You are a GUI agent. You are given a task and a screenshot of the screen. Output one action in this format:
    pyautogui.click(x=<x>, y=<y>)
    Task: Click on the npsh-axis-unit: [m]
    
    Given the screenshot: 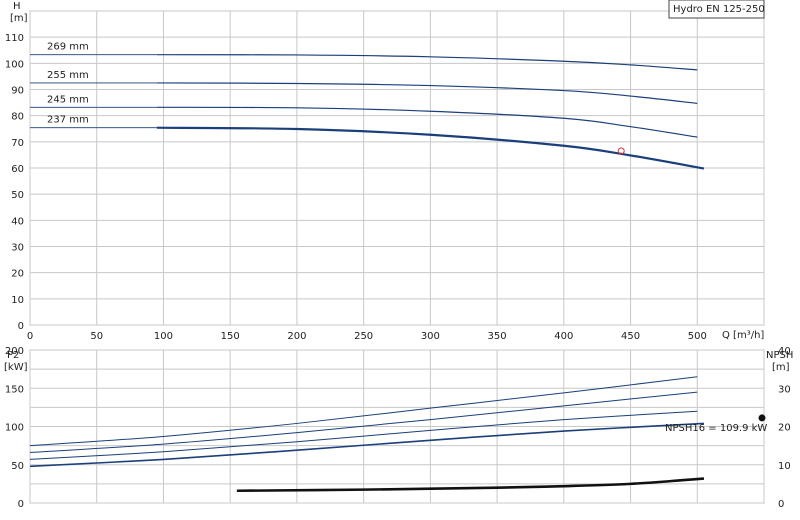 What is the action you would take?
    pyautogui.click(x=781, y=367)
    